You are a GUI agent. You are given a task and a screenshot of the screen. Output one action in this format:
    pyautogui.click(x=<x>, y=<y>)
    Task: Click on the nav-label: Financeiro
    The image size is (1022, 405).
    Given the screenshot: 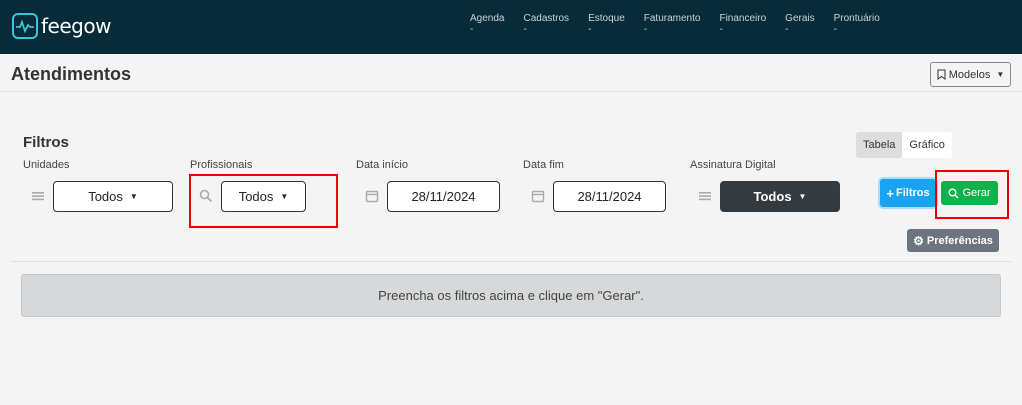 What is the action you would take?
    pyautogui.click(x=743, y=18)
    